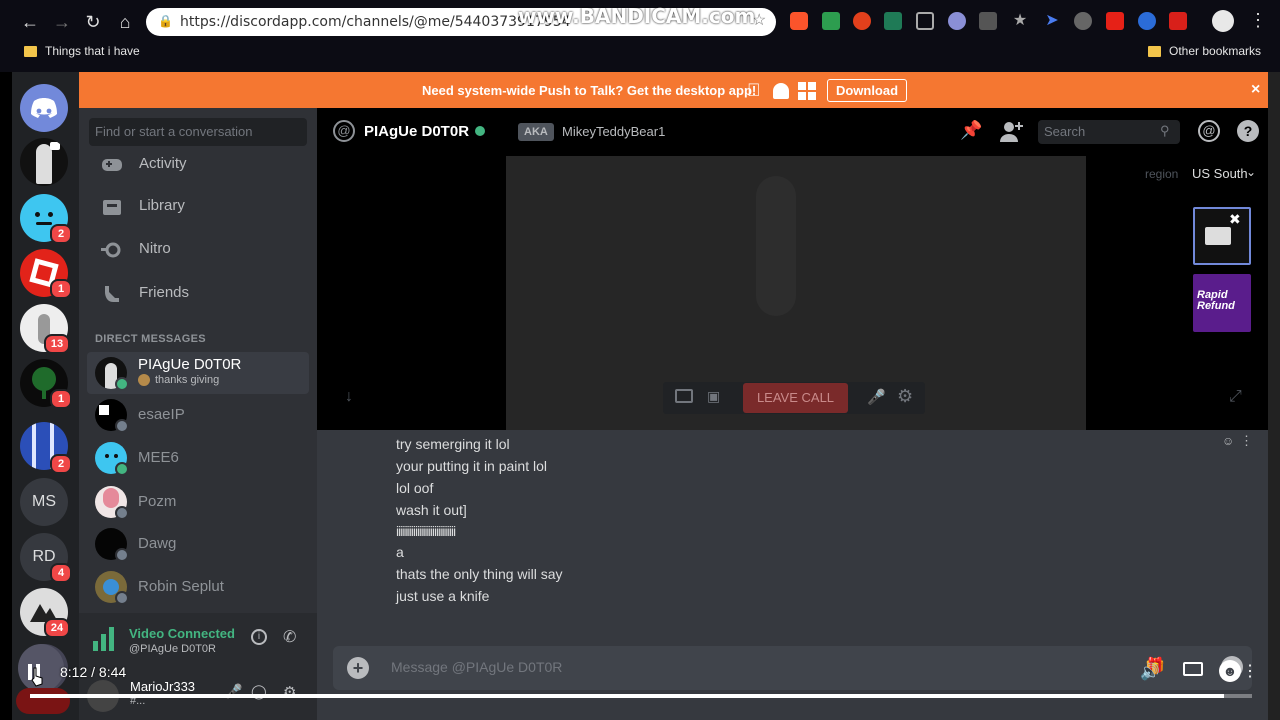  I want to click on home-button, so click(44, 108).